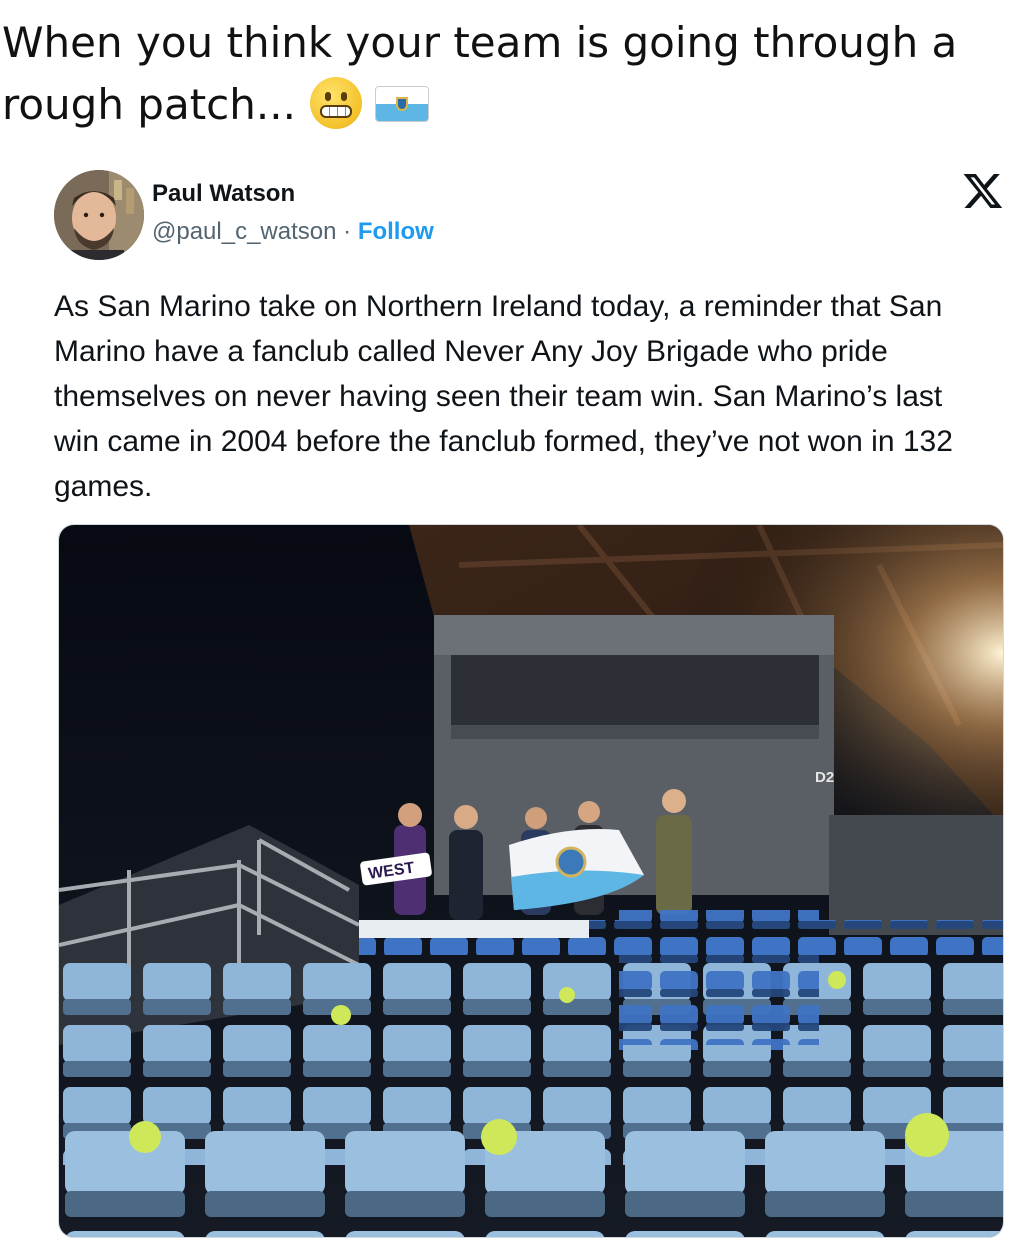  I want to click on avatar, so click(99, 215).